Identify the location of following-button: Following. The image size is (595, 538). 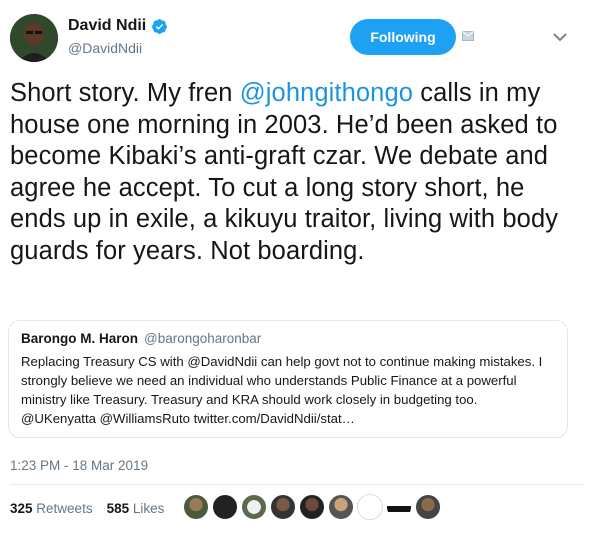
(403, 37).